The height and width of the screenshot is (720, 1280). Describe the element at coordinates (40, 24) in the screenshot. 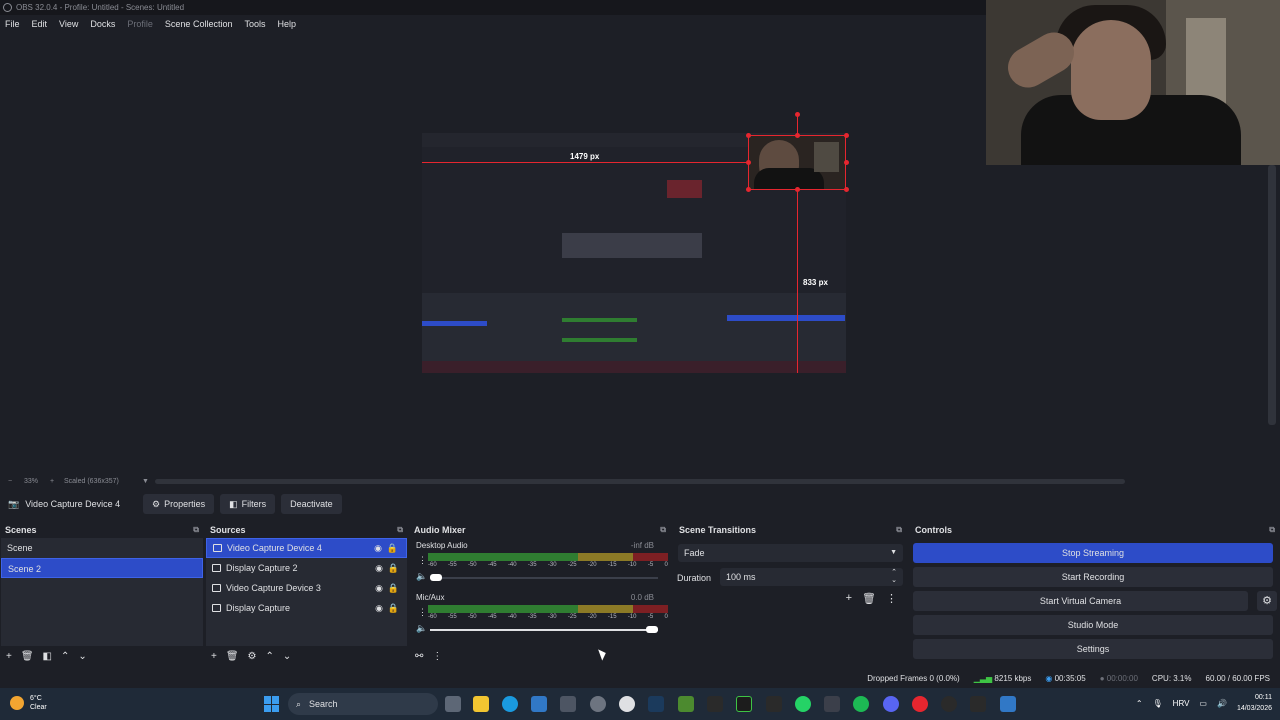

I see `menu-edit: Edit` at that location.